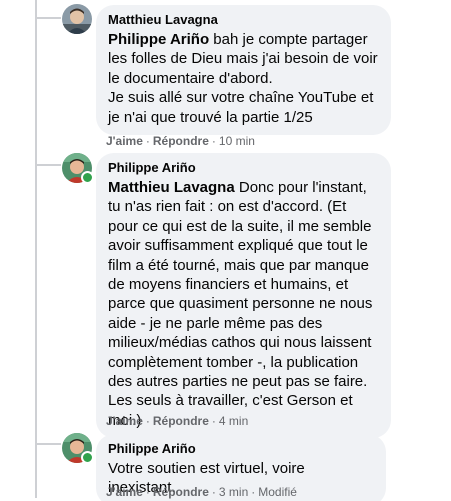 The image size is (451, 501). I want to click on comment-actions: J'aime · Répondre · 10 min, so click(180, 141).